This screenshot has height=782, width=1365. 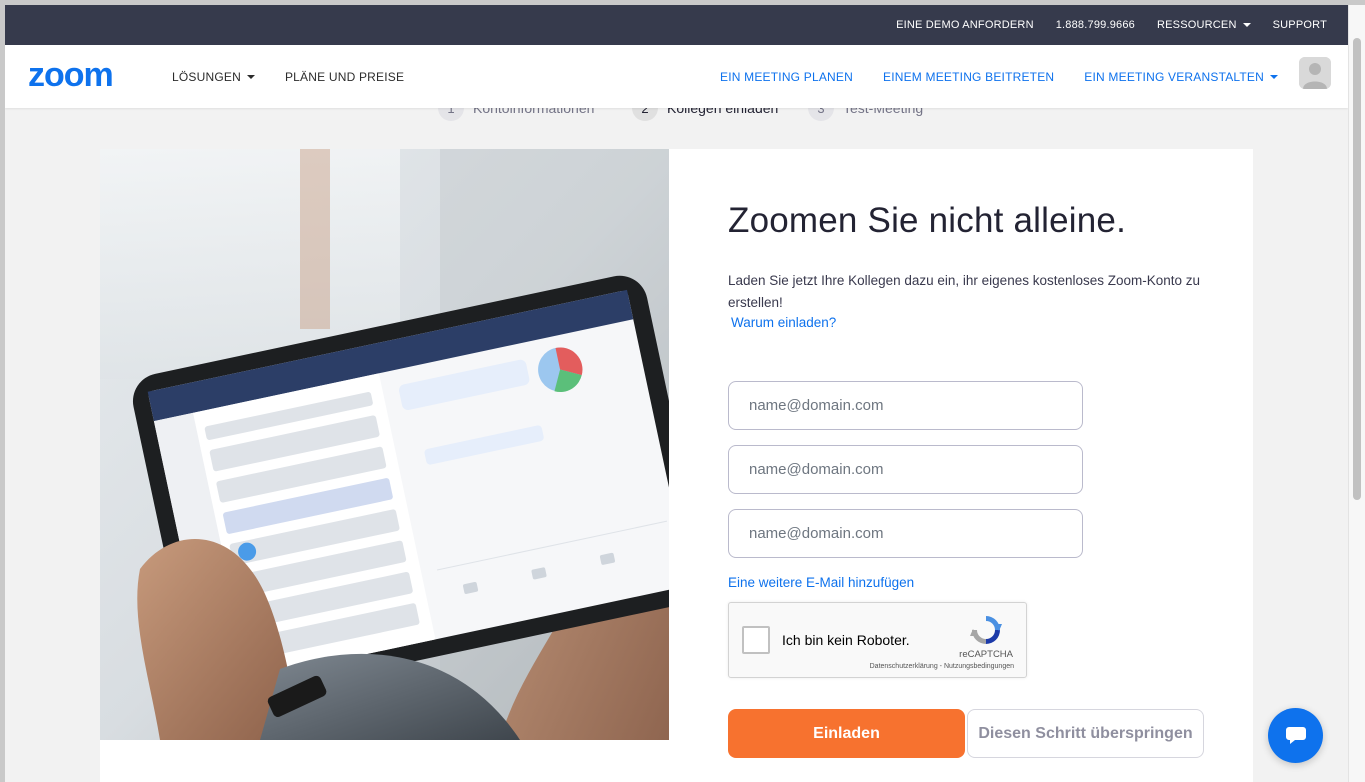 I want to click on solutions-menu: LÖSUNGEN, so click(x=213, y=77).